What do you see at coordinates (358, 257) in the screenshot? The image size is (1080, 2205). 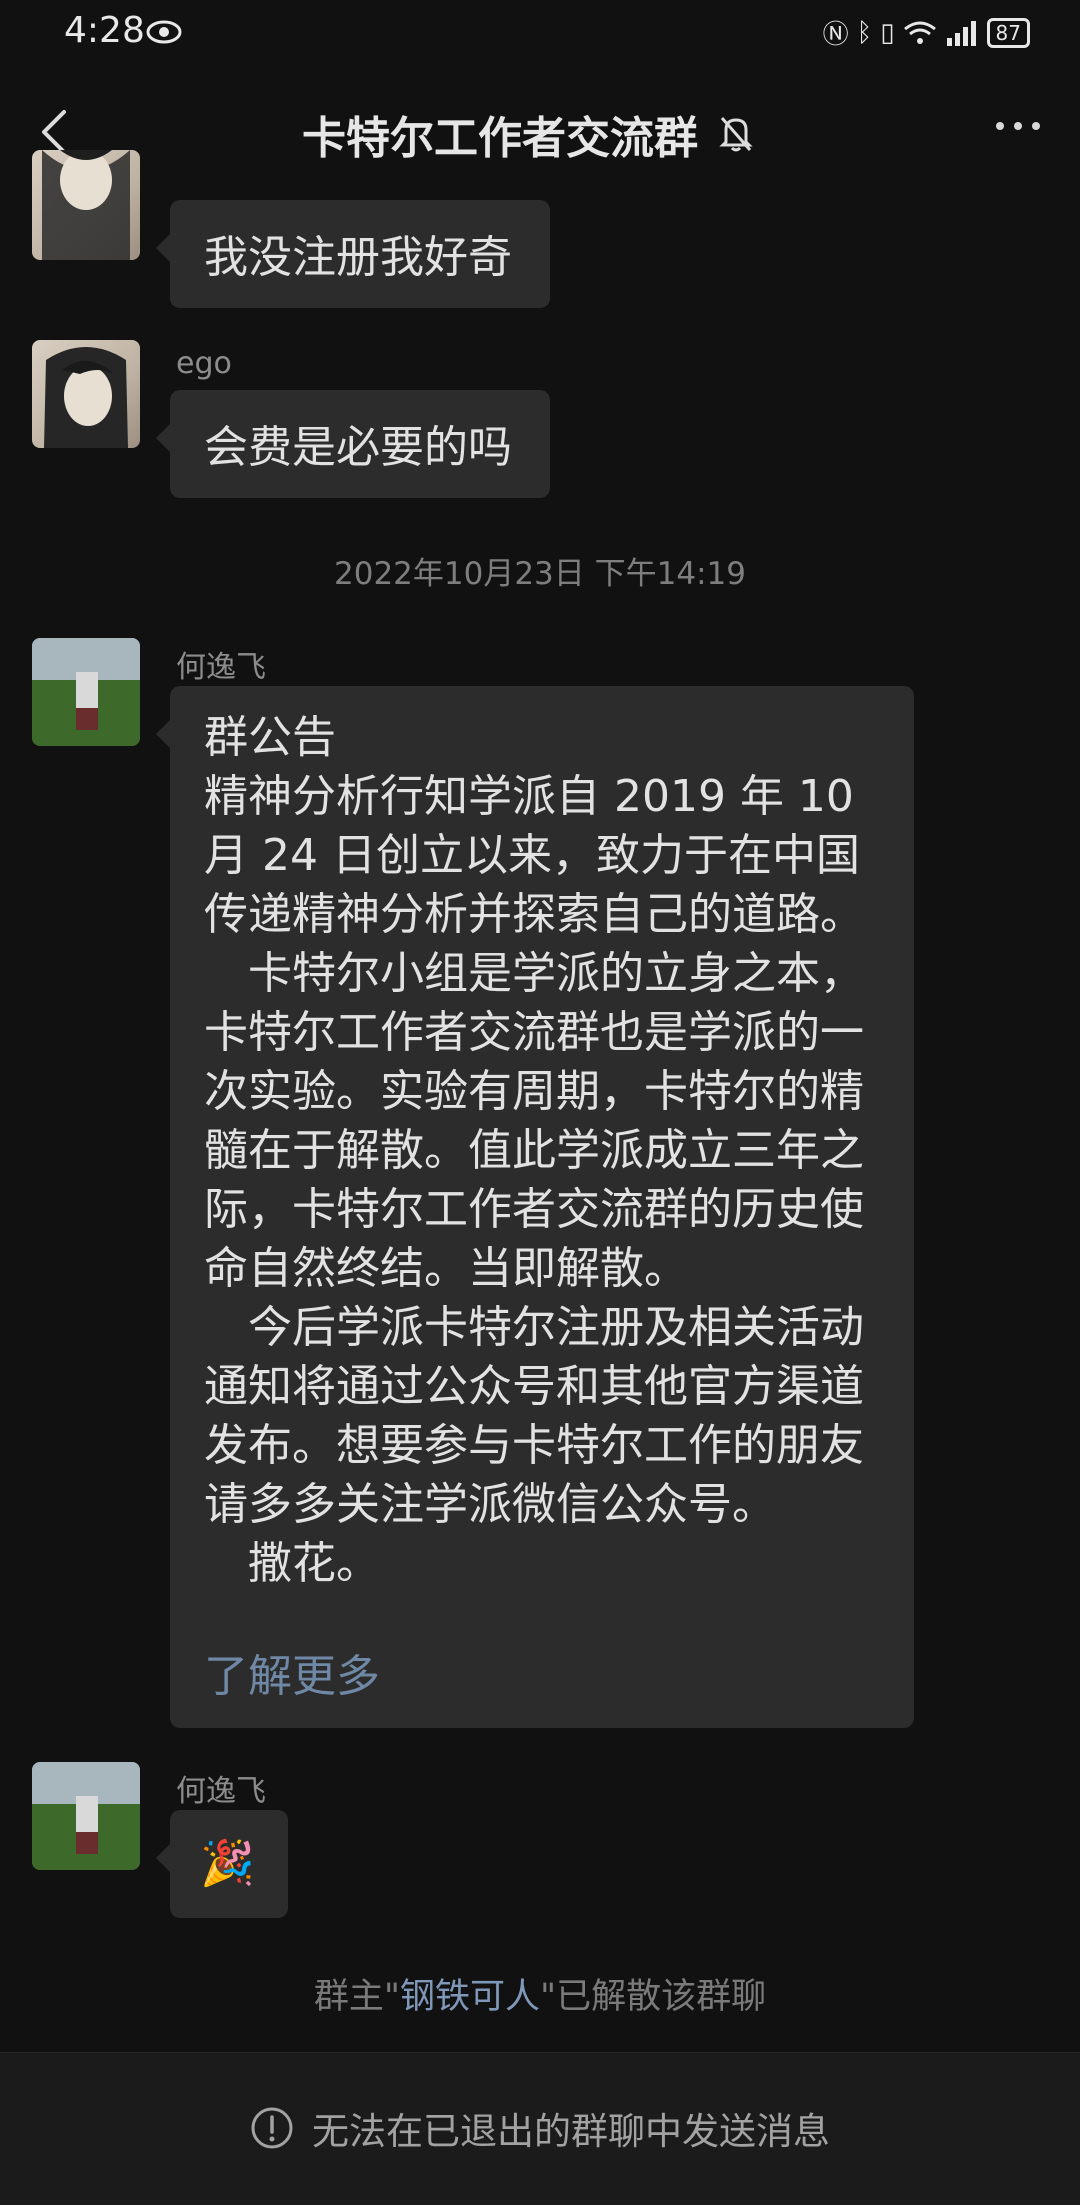 I see `message-text: 我没注册我好奇` at bounding box center [358, 257].